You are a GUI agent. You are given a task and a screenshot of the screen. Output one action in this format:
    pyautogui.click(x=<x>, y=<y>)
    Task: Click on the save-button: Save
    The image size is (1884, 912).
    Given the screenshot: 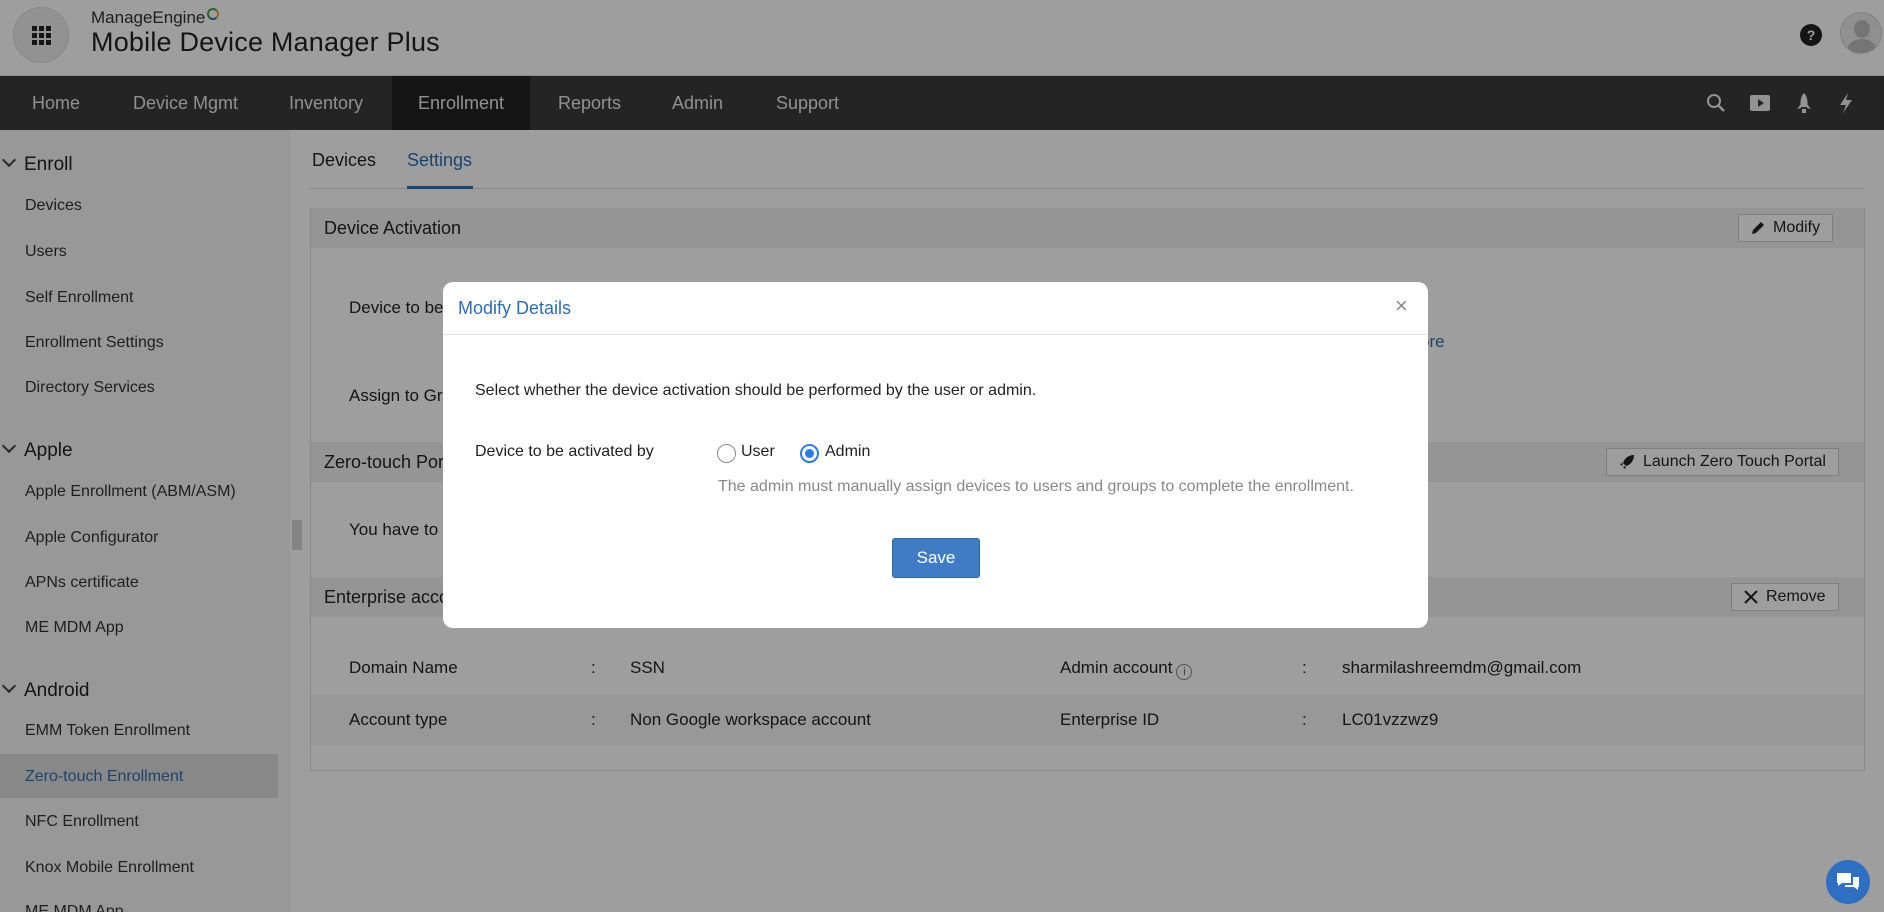 What is the action you would take?
    pyautogui.click(x=936, y=558)
    